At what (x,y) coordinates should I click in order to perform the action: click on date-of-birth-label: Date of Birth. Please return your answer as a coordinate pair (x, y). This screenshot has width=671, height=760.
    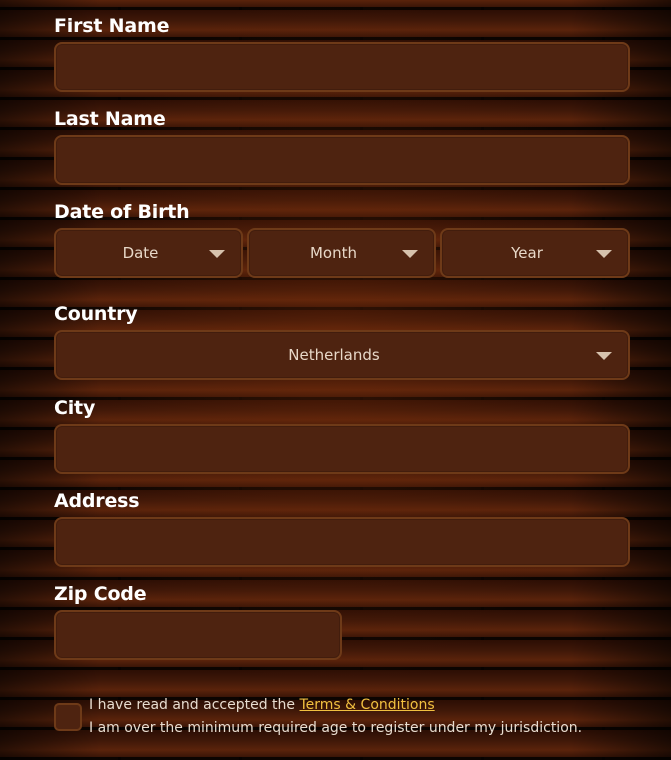
    Looking at the image, I should click on (122, 212).